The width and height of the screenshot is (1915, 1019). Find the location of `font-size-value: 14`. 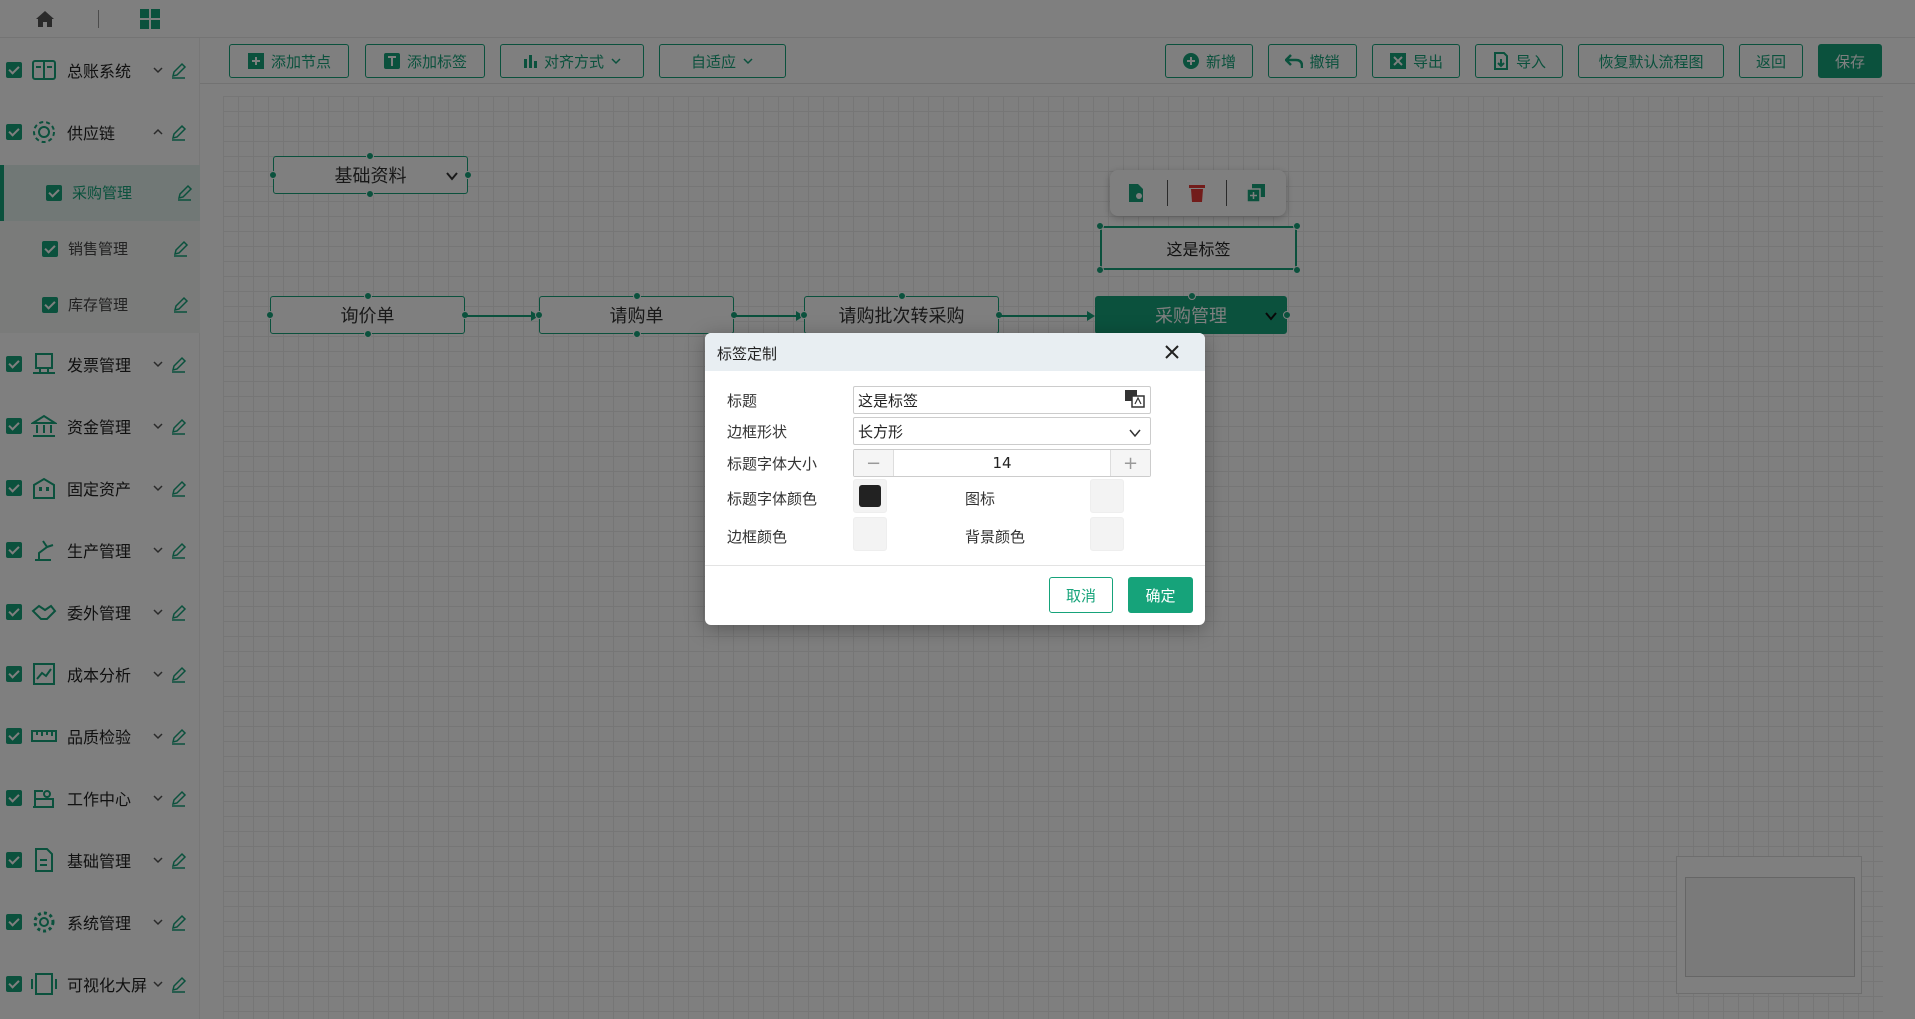

font-size-value: 14 is located at coordinates (1002, 463).